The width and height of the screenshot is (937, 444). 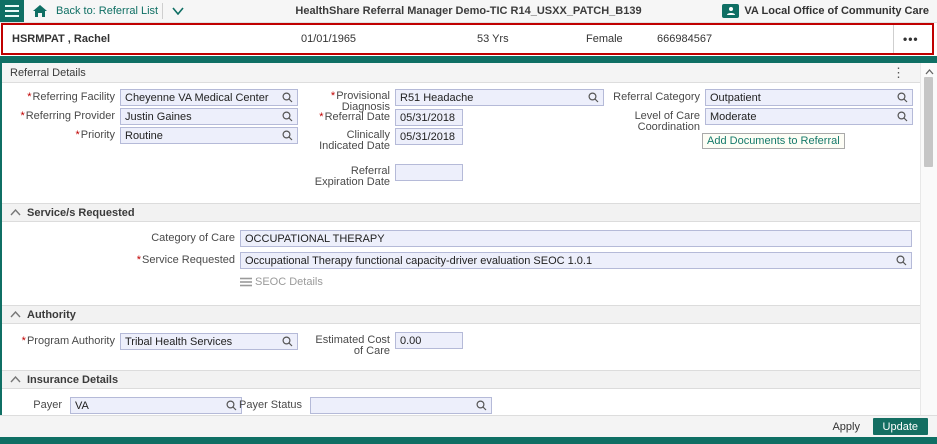 I want to click on office-selector: VA Local Office of Community Care, so click(x=825, y=11).